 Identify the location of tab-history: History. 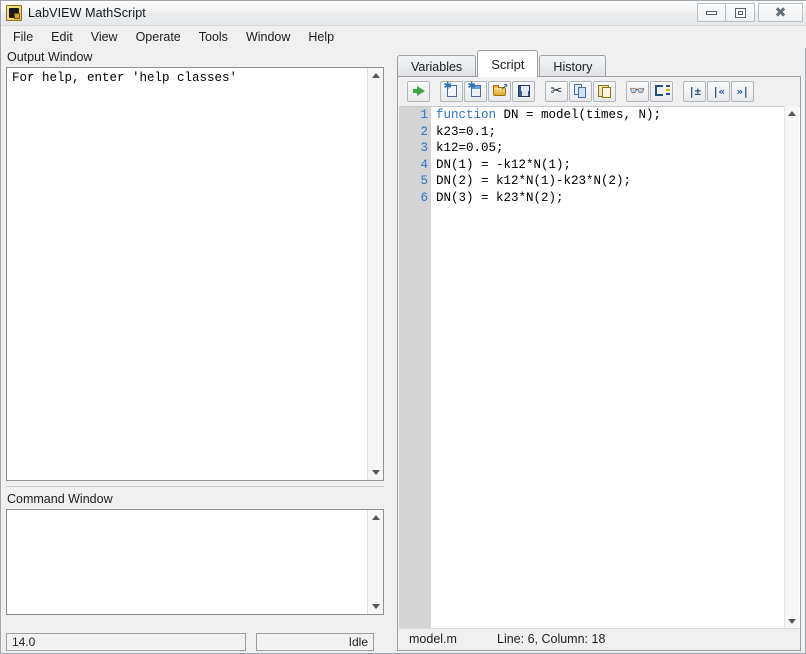
(573, 66).